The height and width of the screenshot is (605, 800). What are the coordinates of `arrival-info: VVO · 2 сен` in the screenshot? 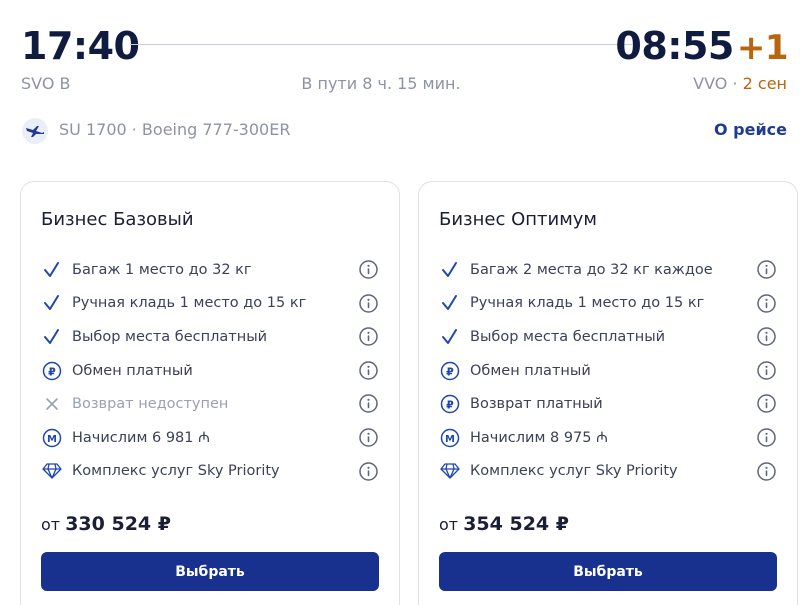 It's located at (740, 84).